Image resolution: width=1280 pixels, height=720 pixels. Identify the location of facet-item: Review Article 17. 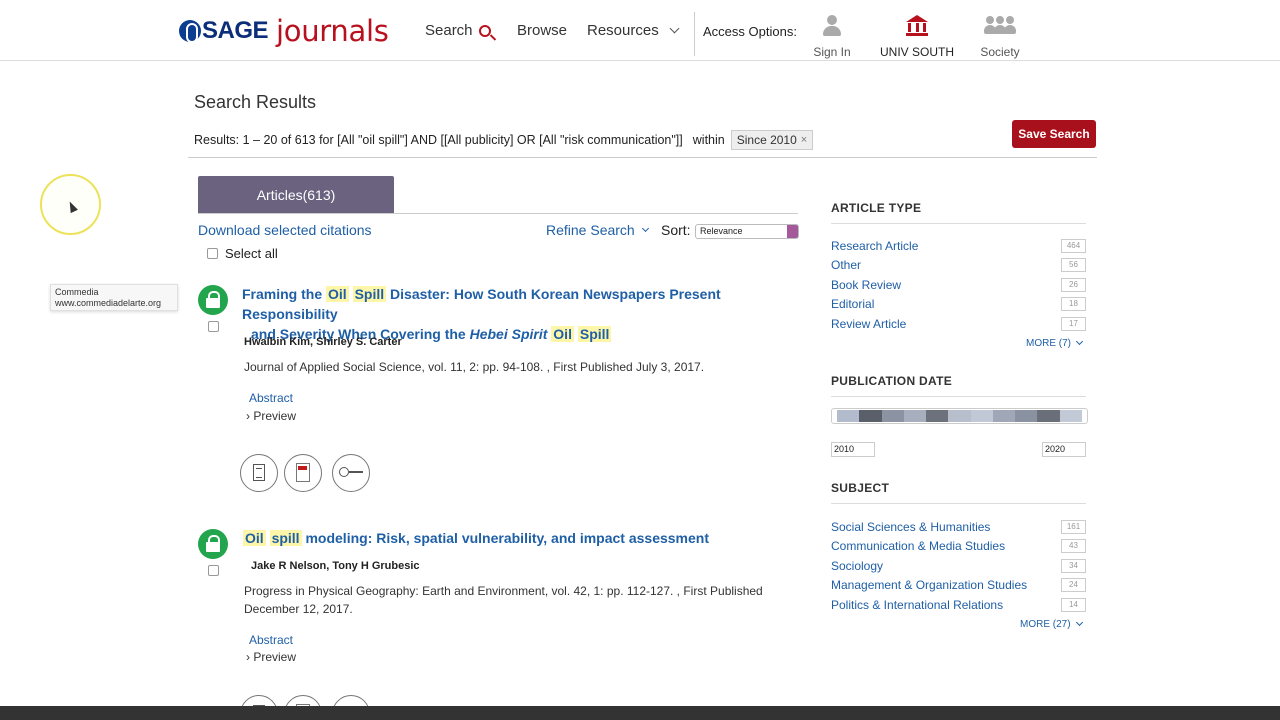
(958, 325).